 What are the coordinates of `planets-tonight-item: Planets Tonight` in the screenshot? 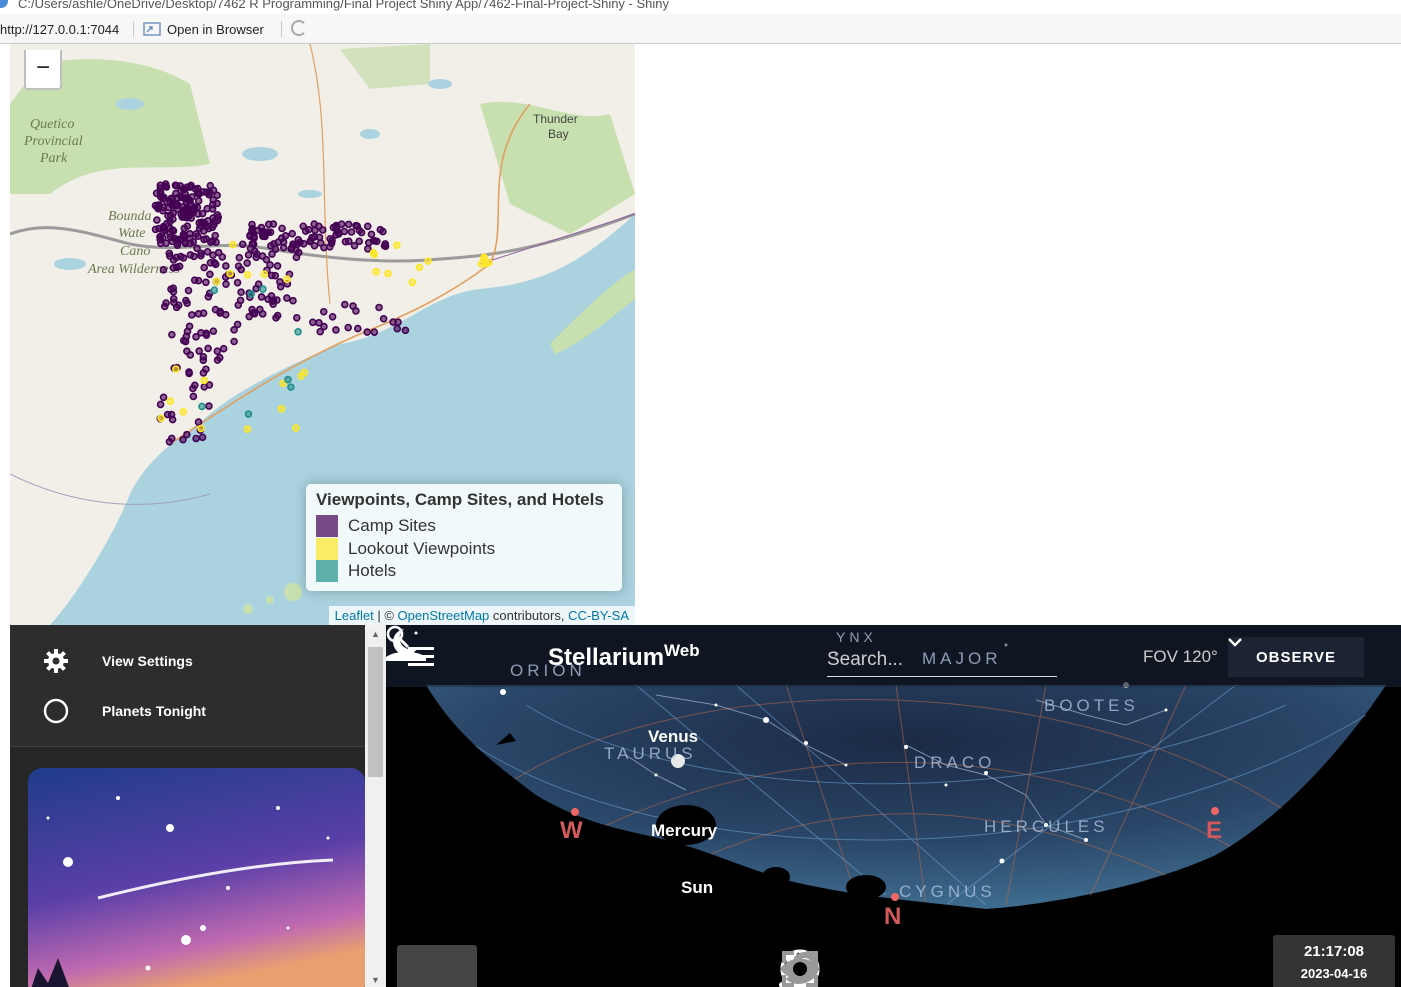 It's located at (187, 711).